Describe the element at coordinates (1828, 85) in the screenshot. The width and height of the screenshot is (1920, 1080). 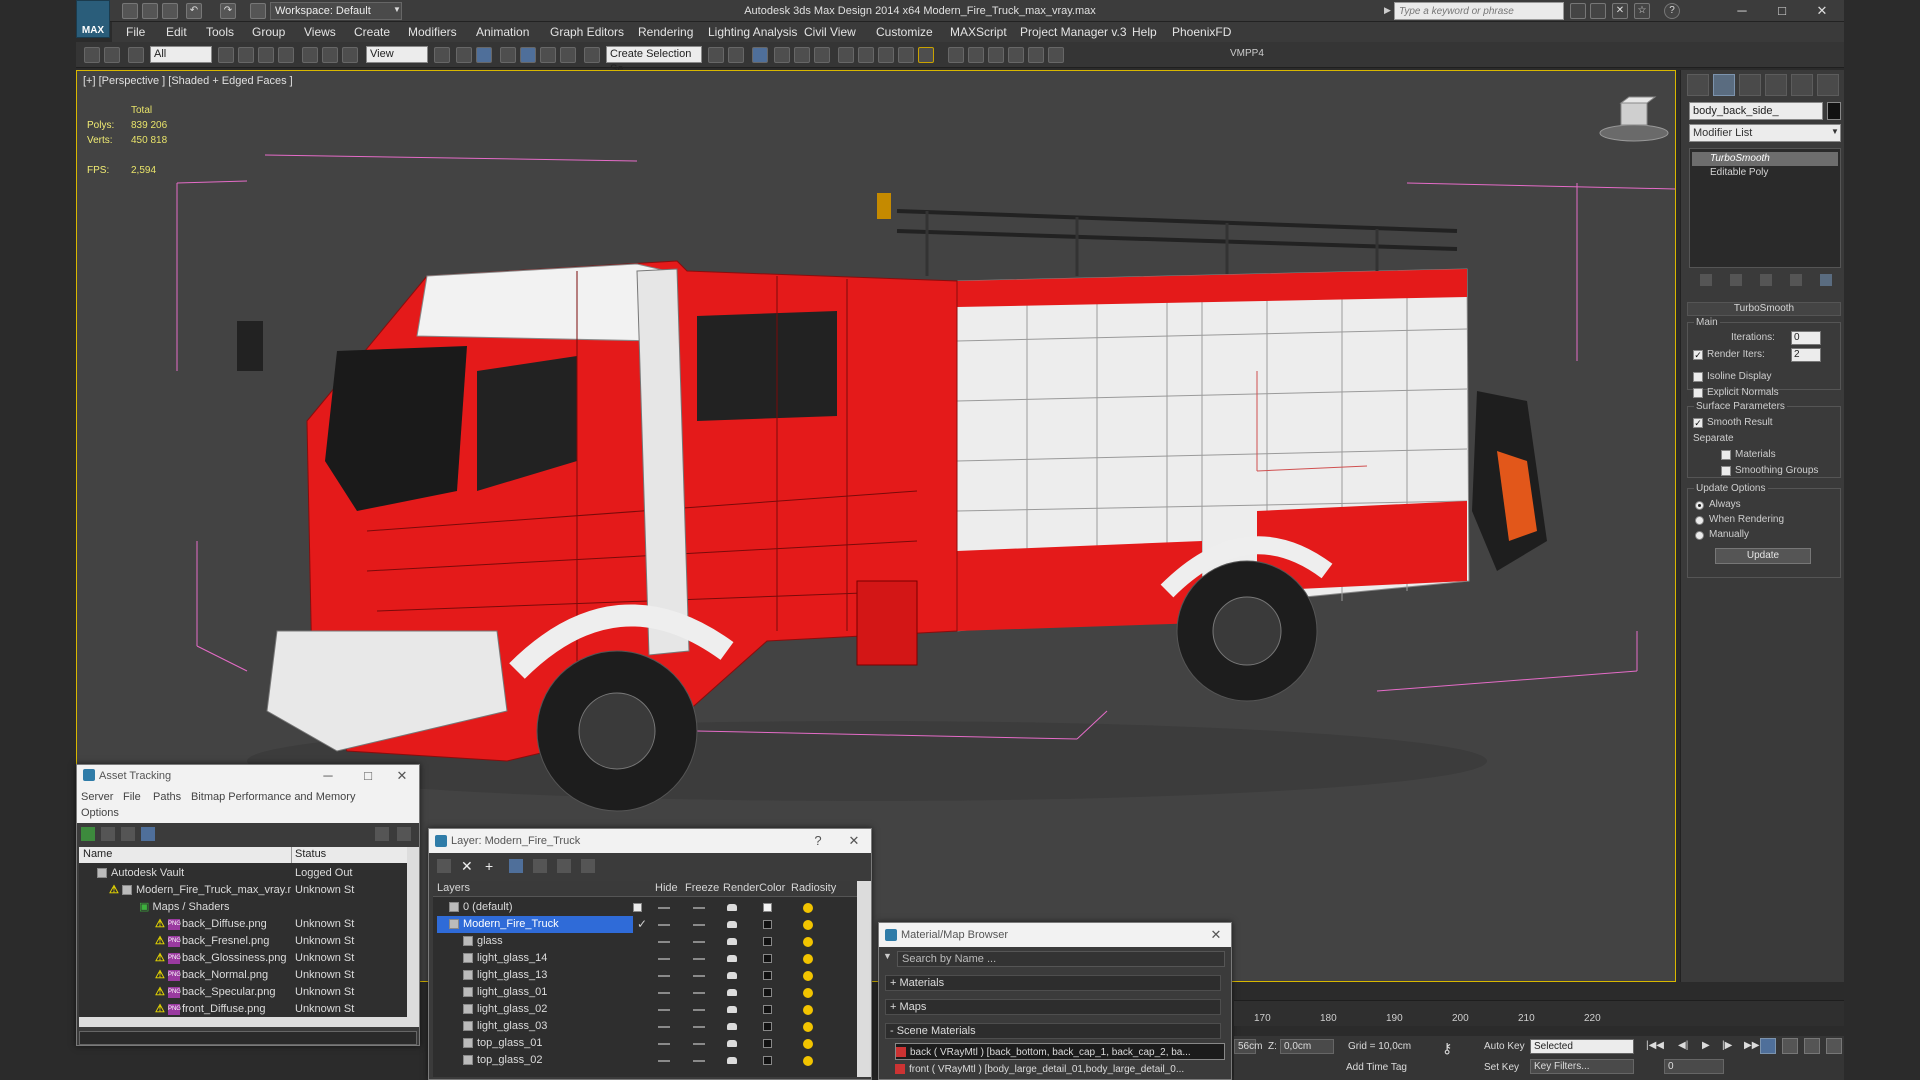
I see `utilities-tab-icon` at that location.